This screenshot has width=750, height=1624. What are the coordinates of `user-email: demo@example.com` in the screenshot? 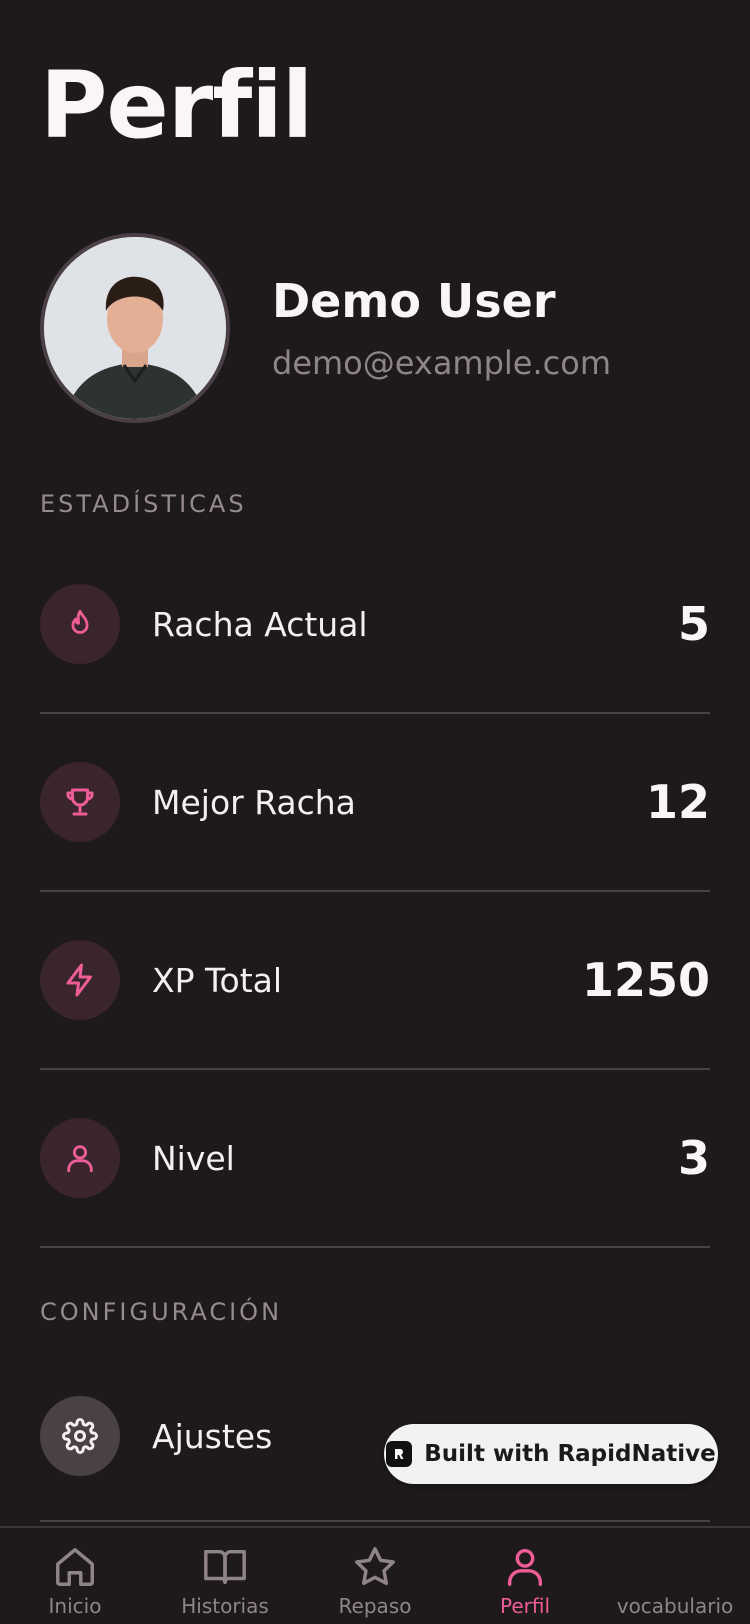 It's located at (441, 363).